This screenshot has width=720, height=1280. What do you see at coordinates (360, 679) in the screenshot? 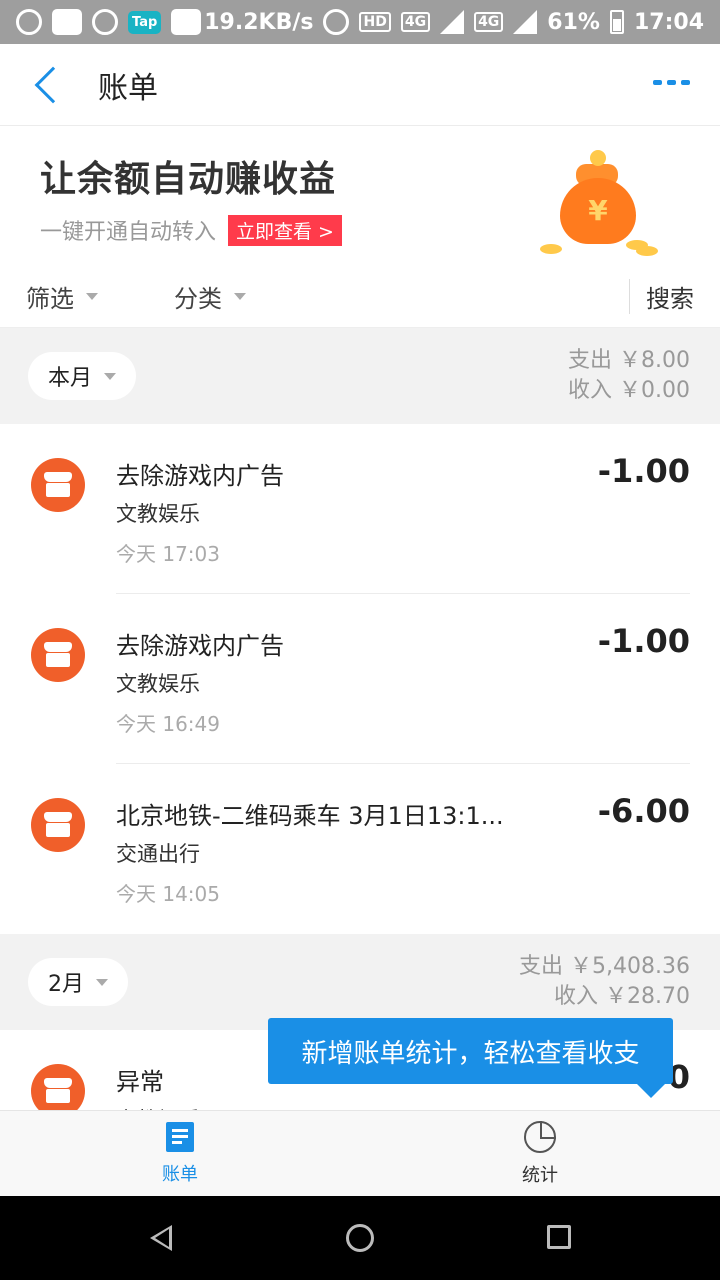
I see `bill-row: 去除游戏内广告 文教娱乐 今天 16:49 -1.00` at bounding box center [360, 679].